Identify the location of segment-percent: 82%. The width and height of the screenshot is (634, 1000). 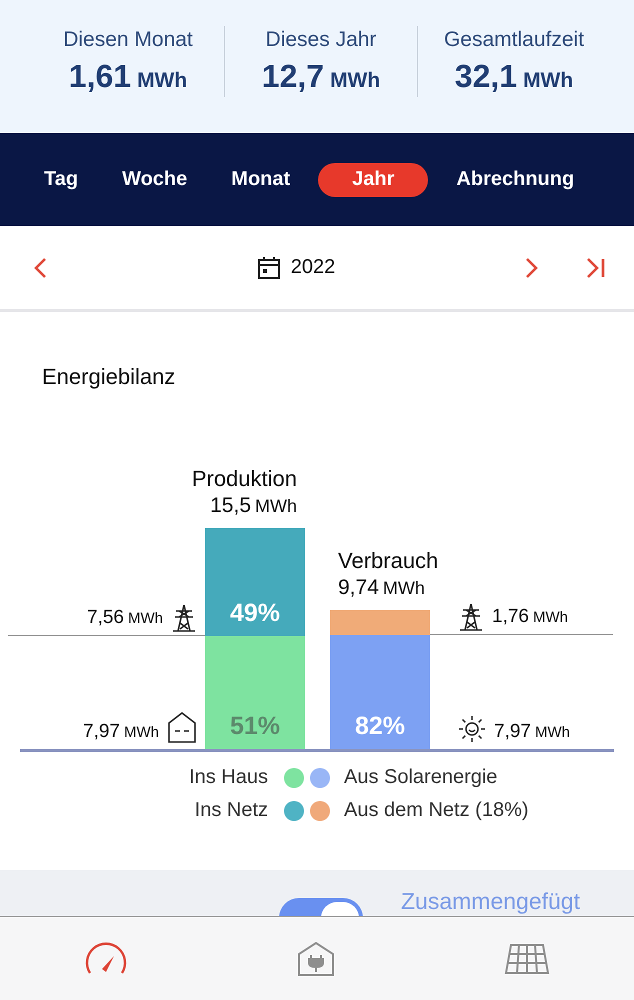
(380, 726).